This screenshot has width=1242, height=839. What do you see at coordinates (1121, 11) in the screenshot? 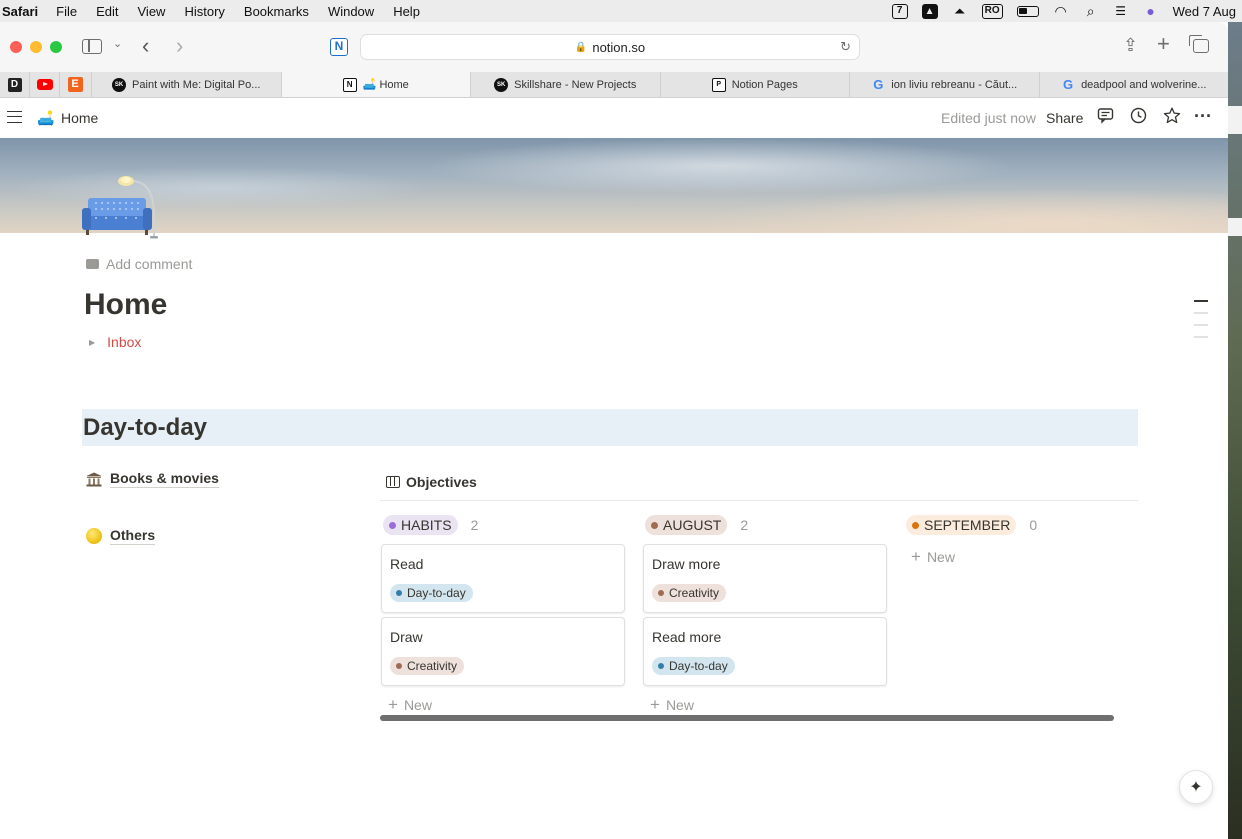
I see `control-center-icon: ☰` at bounding box center [1121, 11].